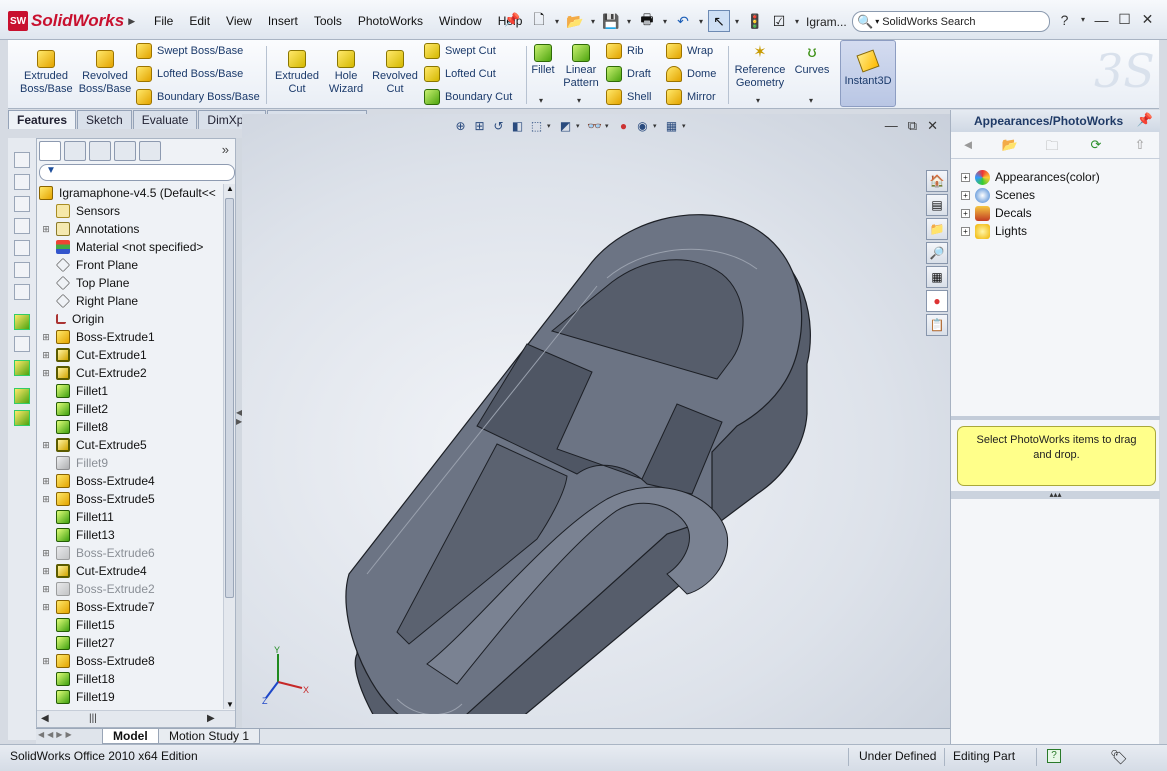  Describe the element at coordinates (130, 571) in the screenshot. I see `tree-item: ⊞ Cut-Extrude4` at that location.